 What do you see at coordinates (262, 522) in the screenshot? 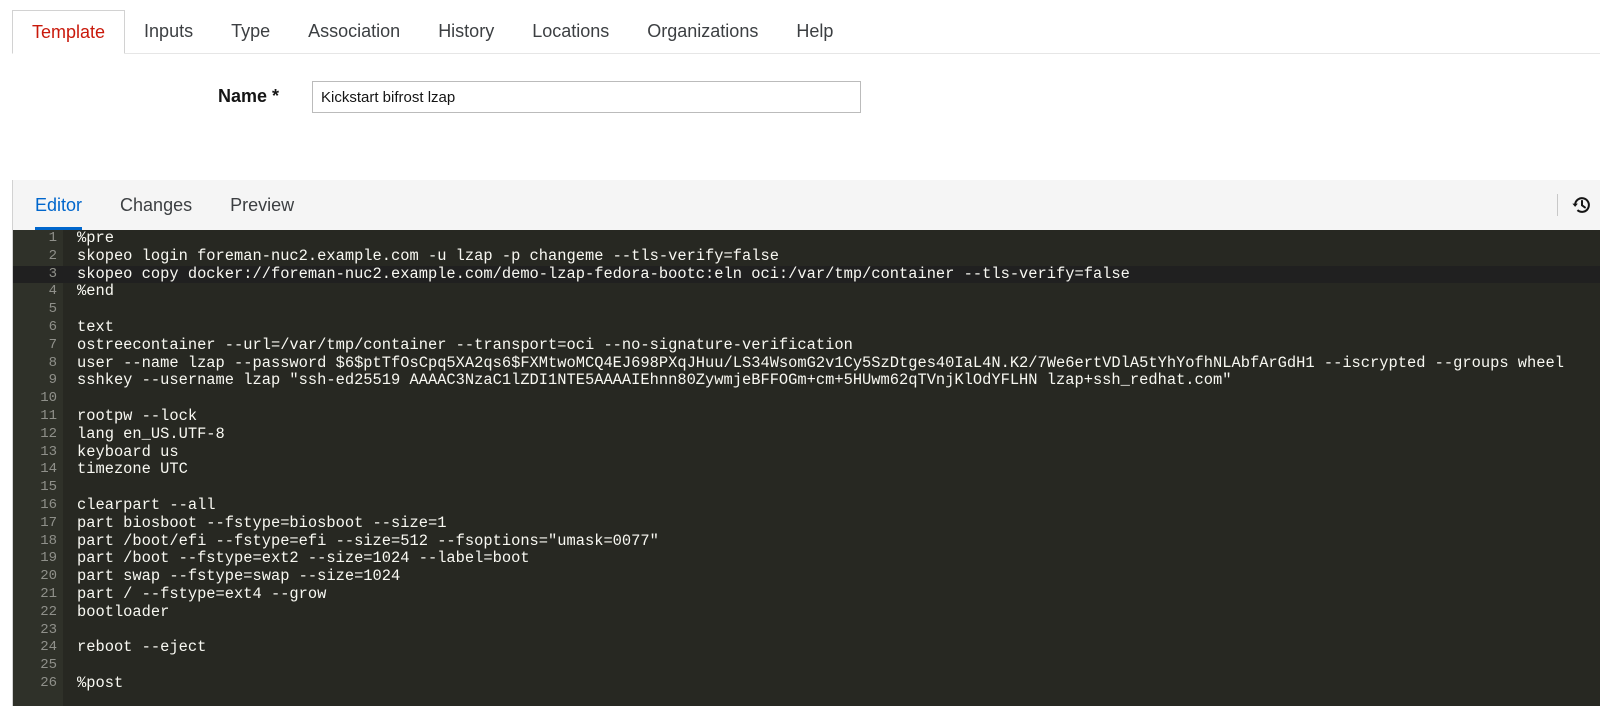
I see `code-text: part biosboot --fstype=biosboot --size=1` at bounding box center [262, 522].